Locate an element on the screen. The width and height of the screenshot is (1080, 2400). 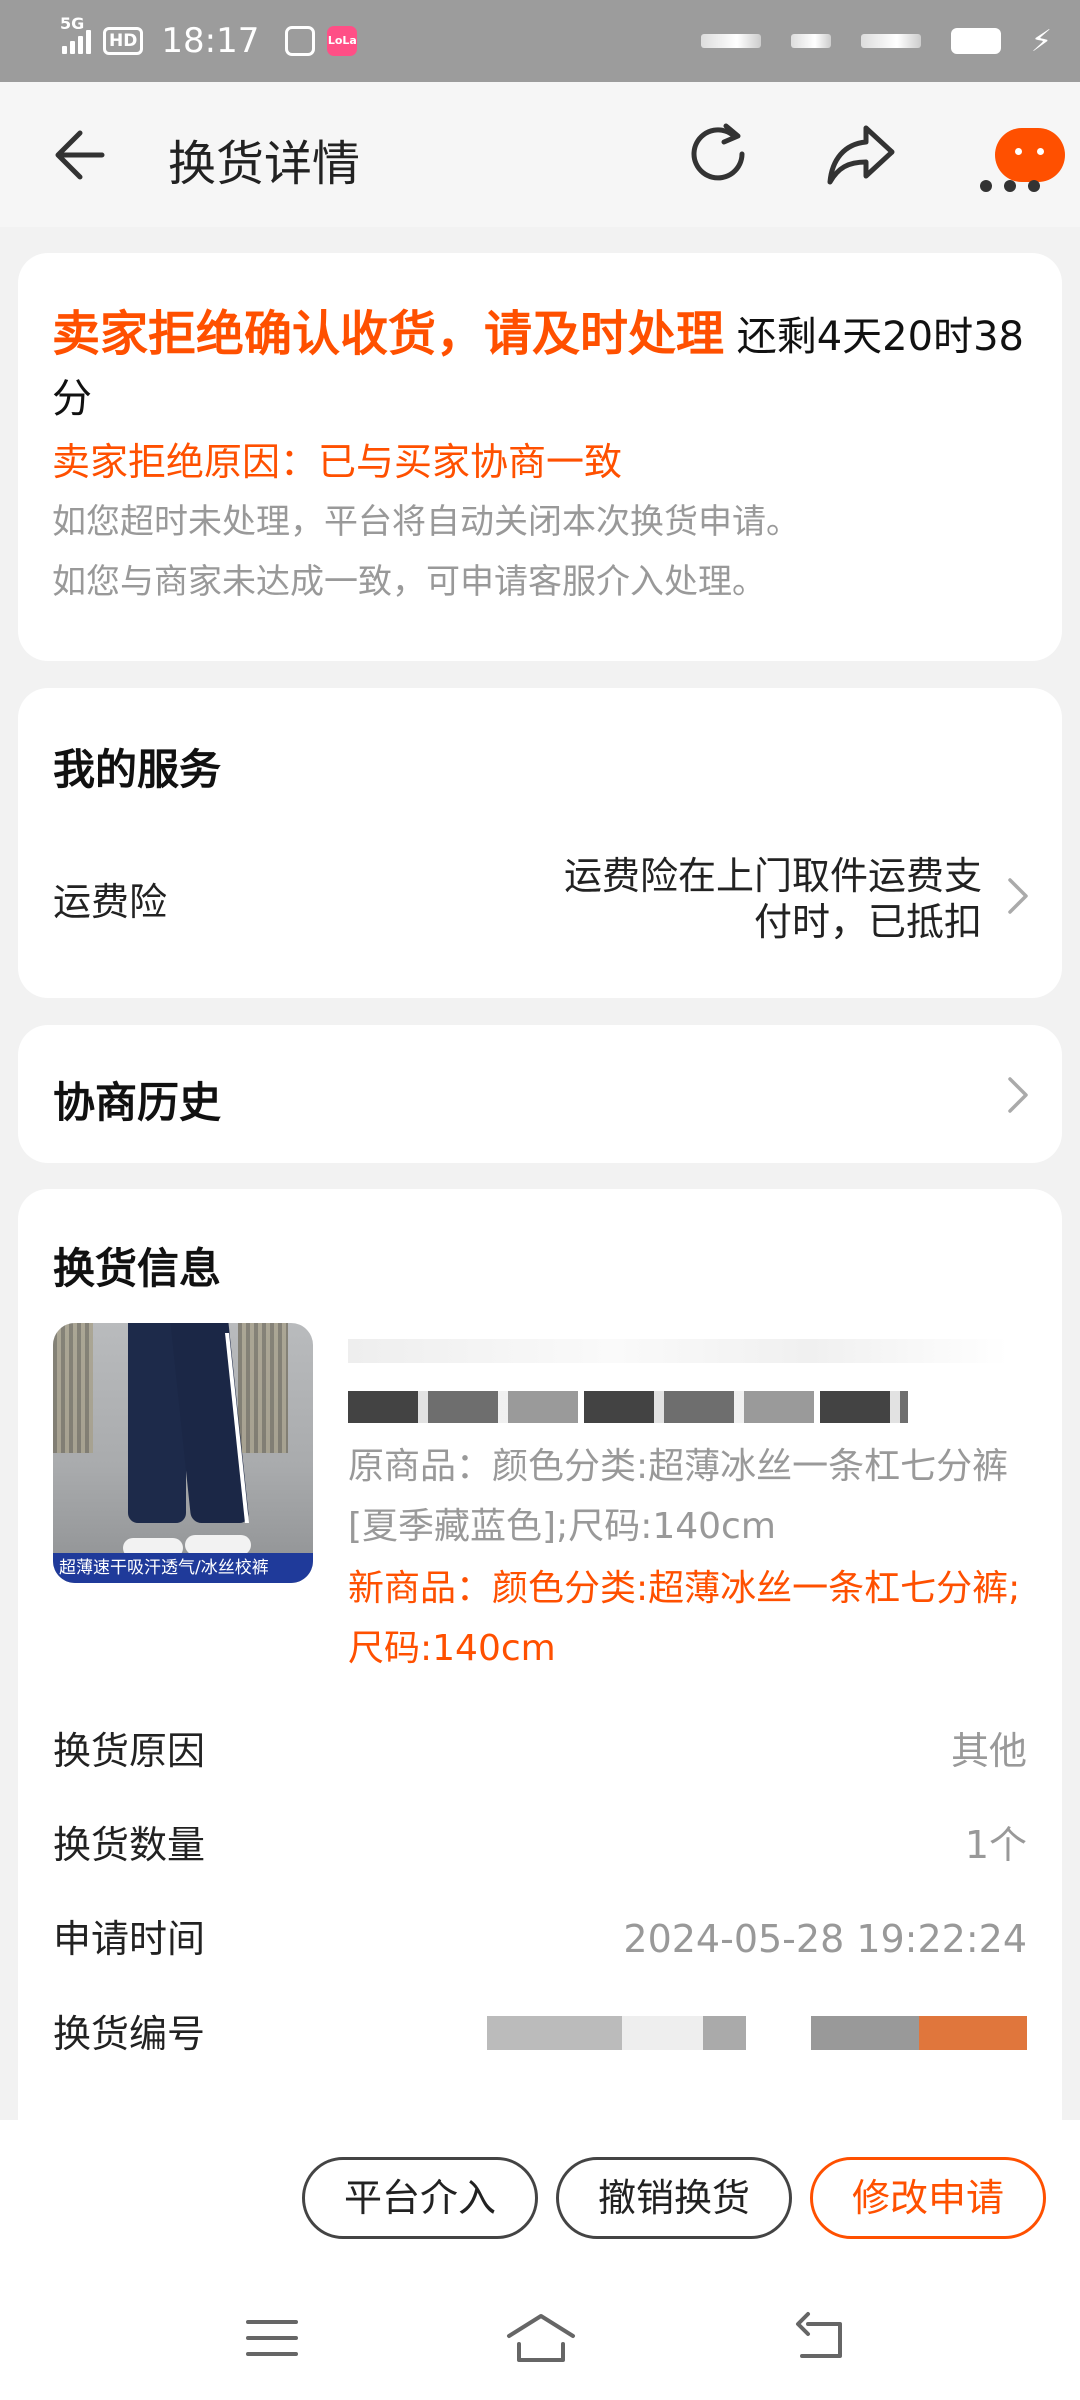
product-image-banner: 超薄速干吸汗透气/冰丝校裤 is located at coordinates (183, 1568).